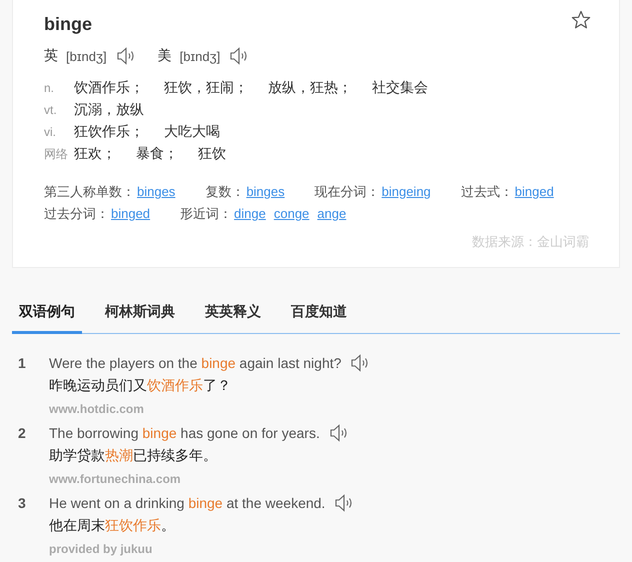 The width and height of the screenshot is (632, 562). Describe the element at coordinates (56, 154) in the screenshot. I see `part-of-speech: 网络` at that location.